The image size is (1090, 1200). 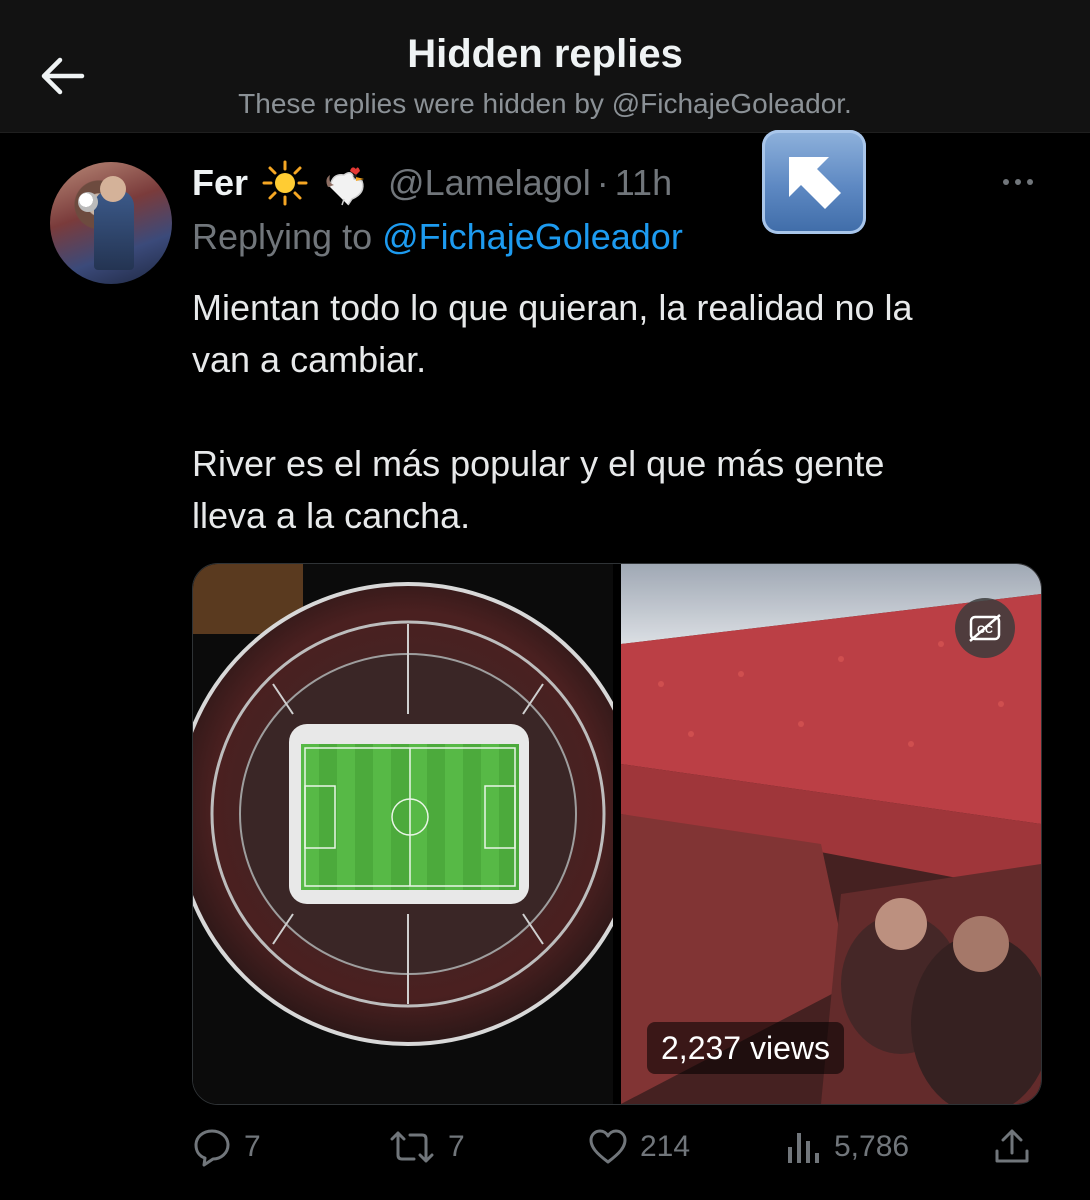 I want to click on reply-icon, so click(x=212, y=1148).